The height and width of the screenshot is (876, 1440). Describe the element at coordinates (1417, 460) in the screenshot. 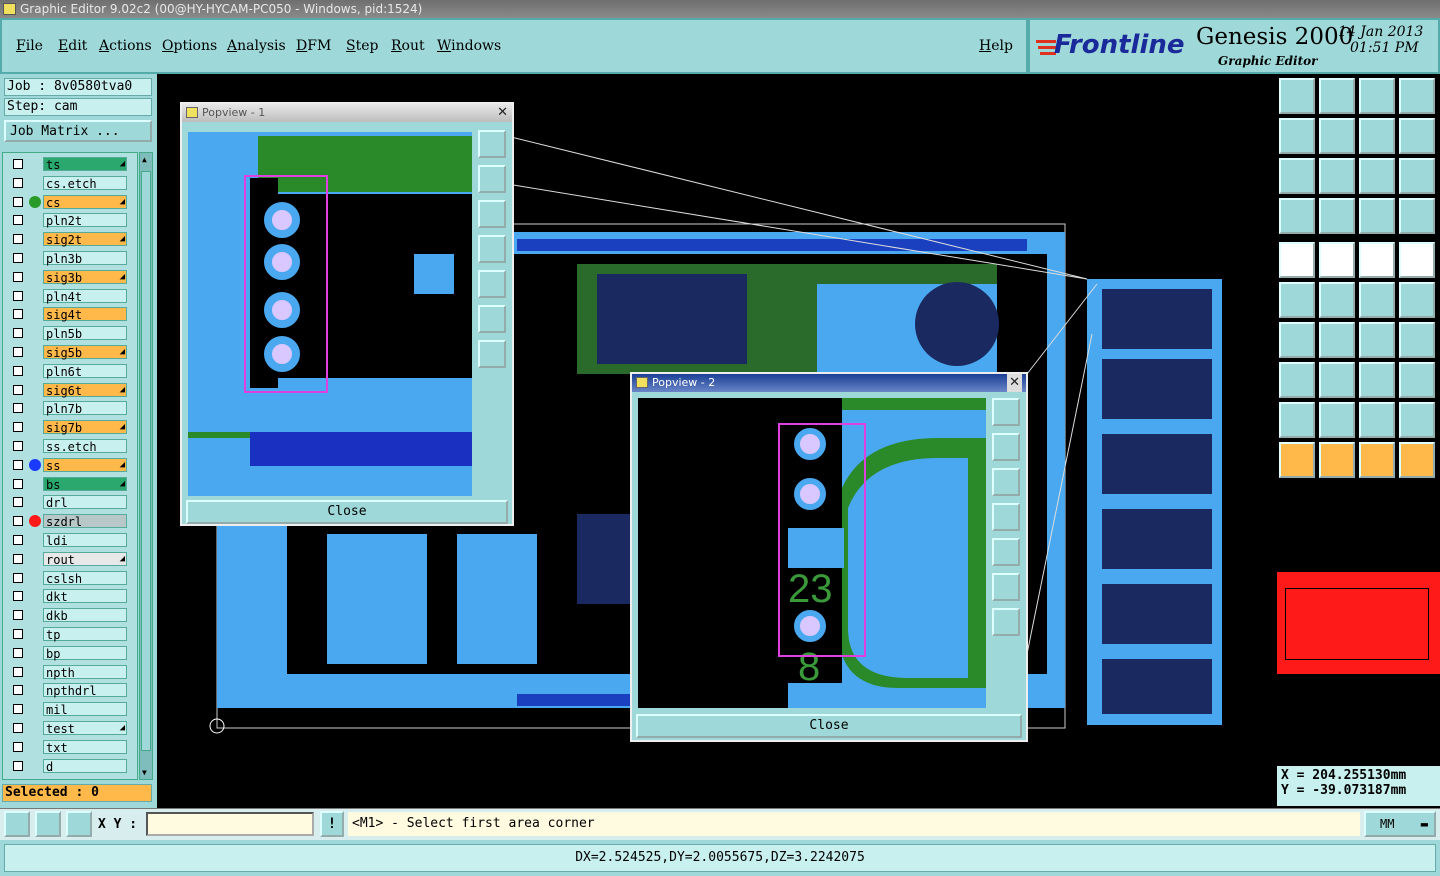

I see `route-icon` at that location.